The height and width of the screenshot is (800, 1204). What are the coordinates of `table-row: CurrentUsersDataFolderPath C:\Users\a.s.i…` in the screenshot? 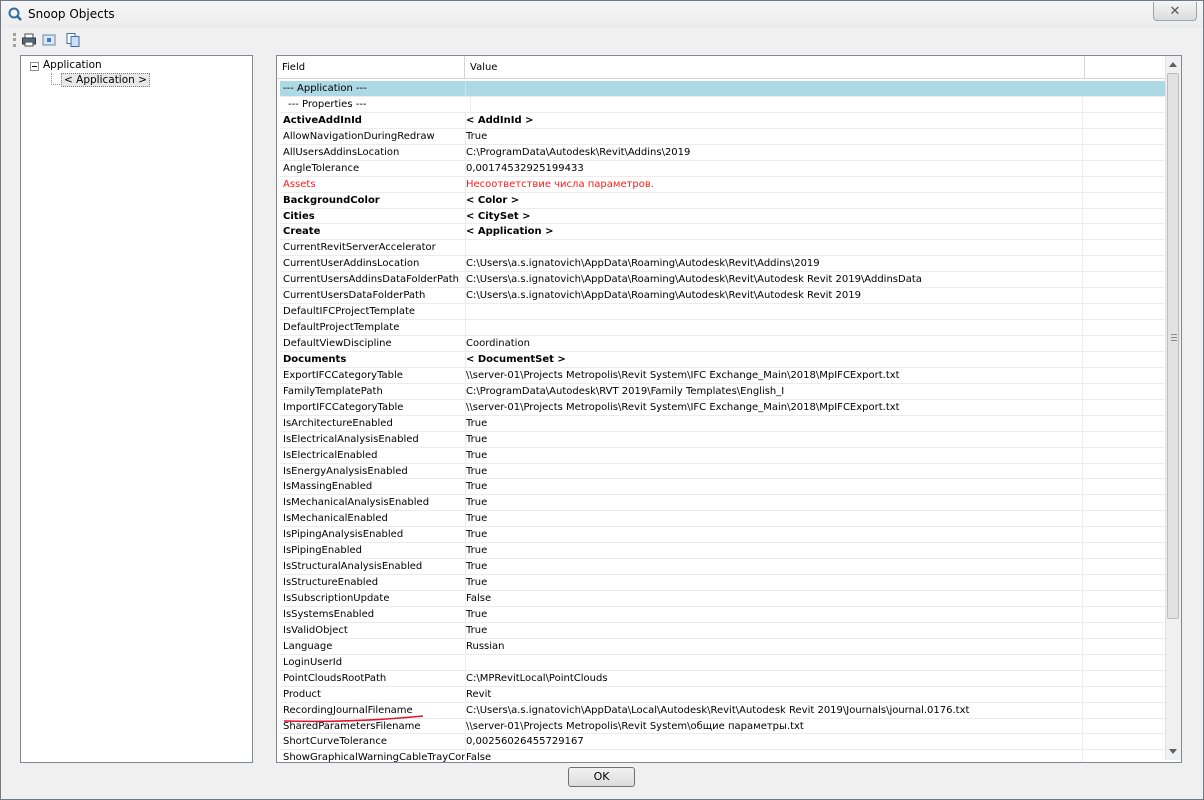 It's located at (722, 296).